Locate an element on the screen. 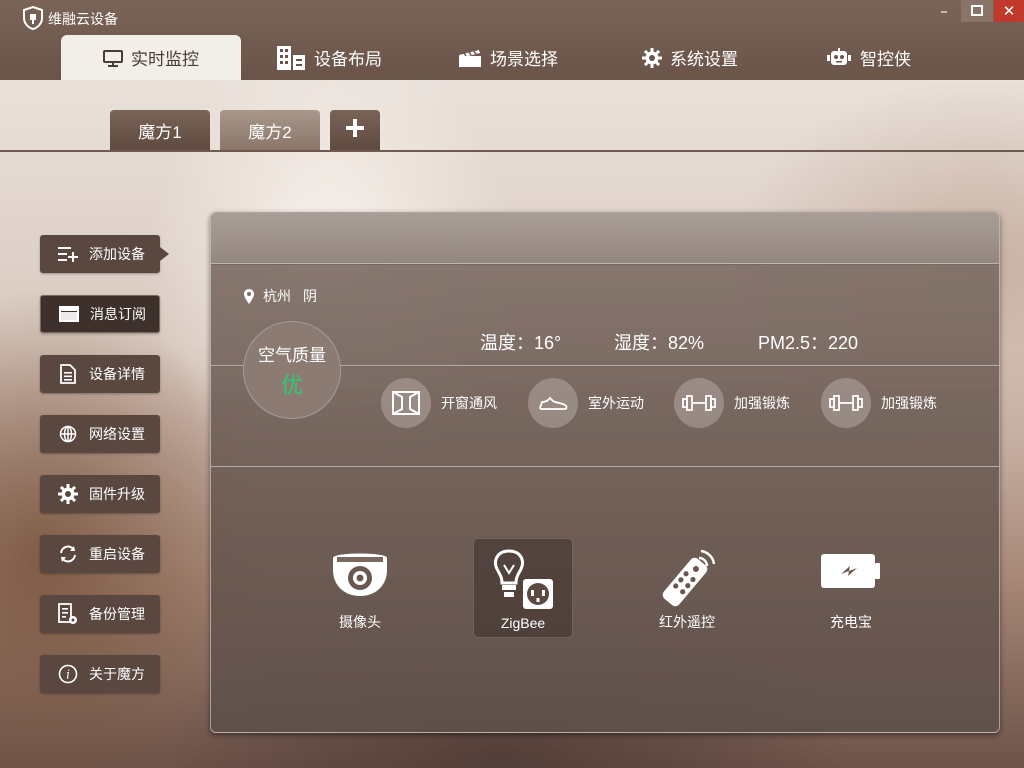  device-ir-remote: 红外遥控 is located at coordinates (687, 588).